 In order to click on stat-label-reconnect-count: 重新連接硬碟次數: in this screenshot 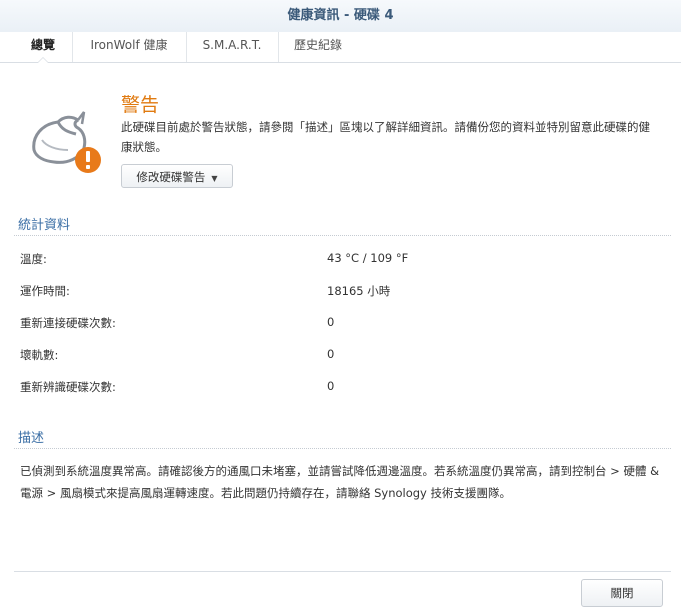, I will do `click(68, 323)`.